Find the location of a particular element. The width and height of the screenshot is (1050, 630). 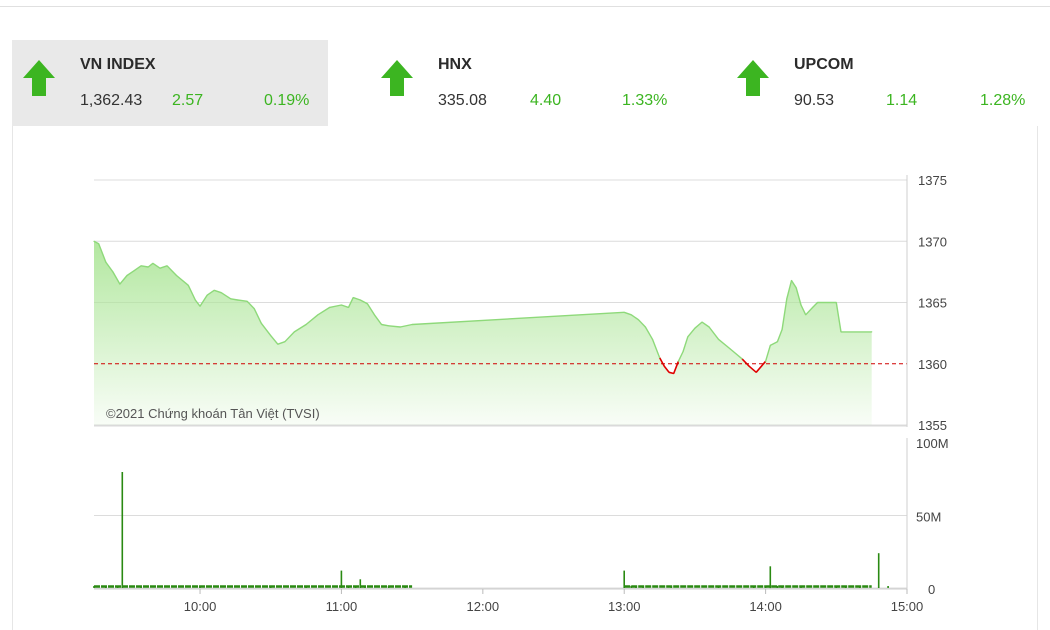

x-tick-label: 15:00 is located at coordinates (907, 606).